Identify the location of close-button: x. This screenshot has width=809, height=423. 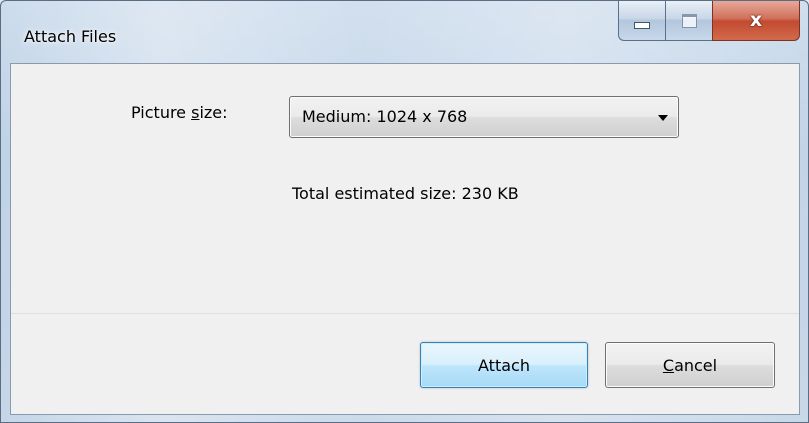
(756, 21).